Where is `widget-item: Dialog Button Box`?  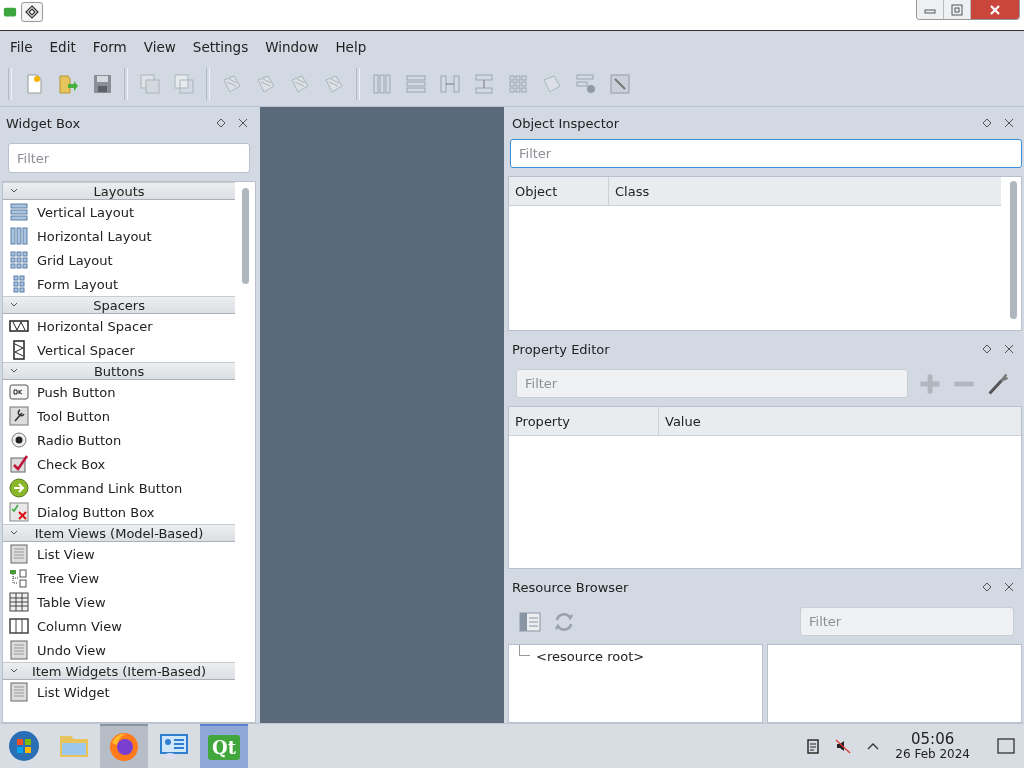
widget-item: Dialog Button Box is located at coordinates (119, 512).